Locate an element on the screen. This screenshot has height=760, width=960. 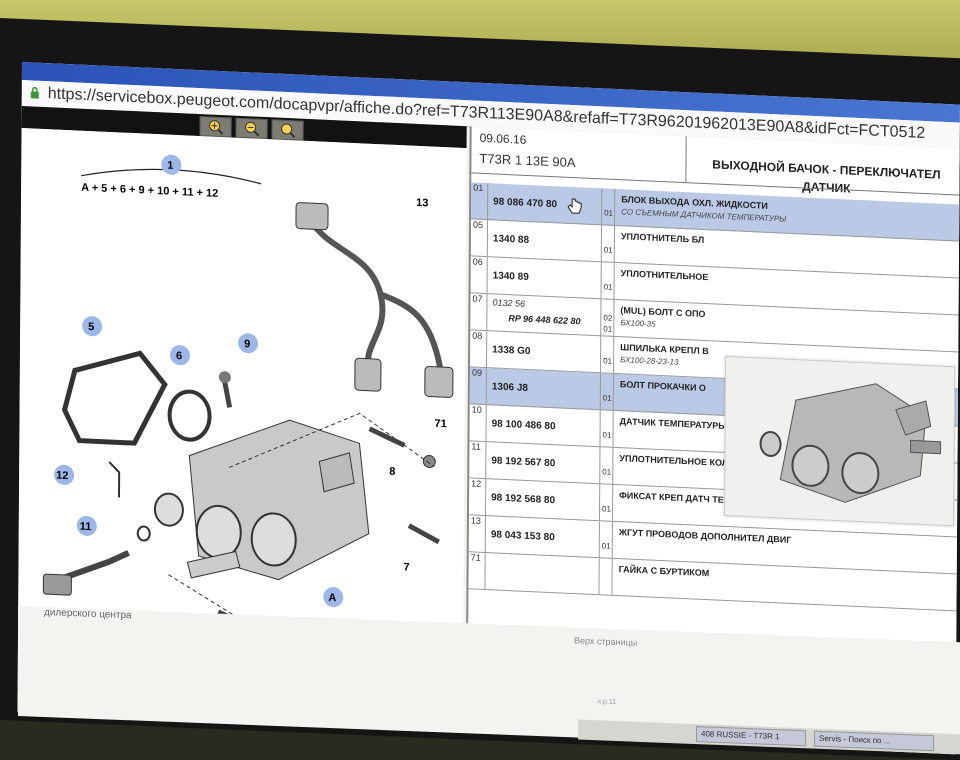
part-number: 98 086 470 80 is located at coordinates (525, 203).